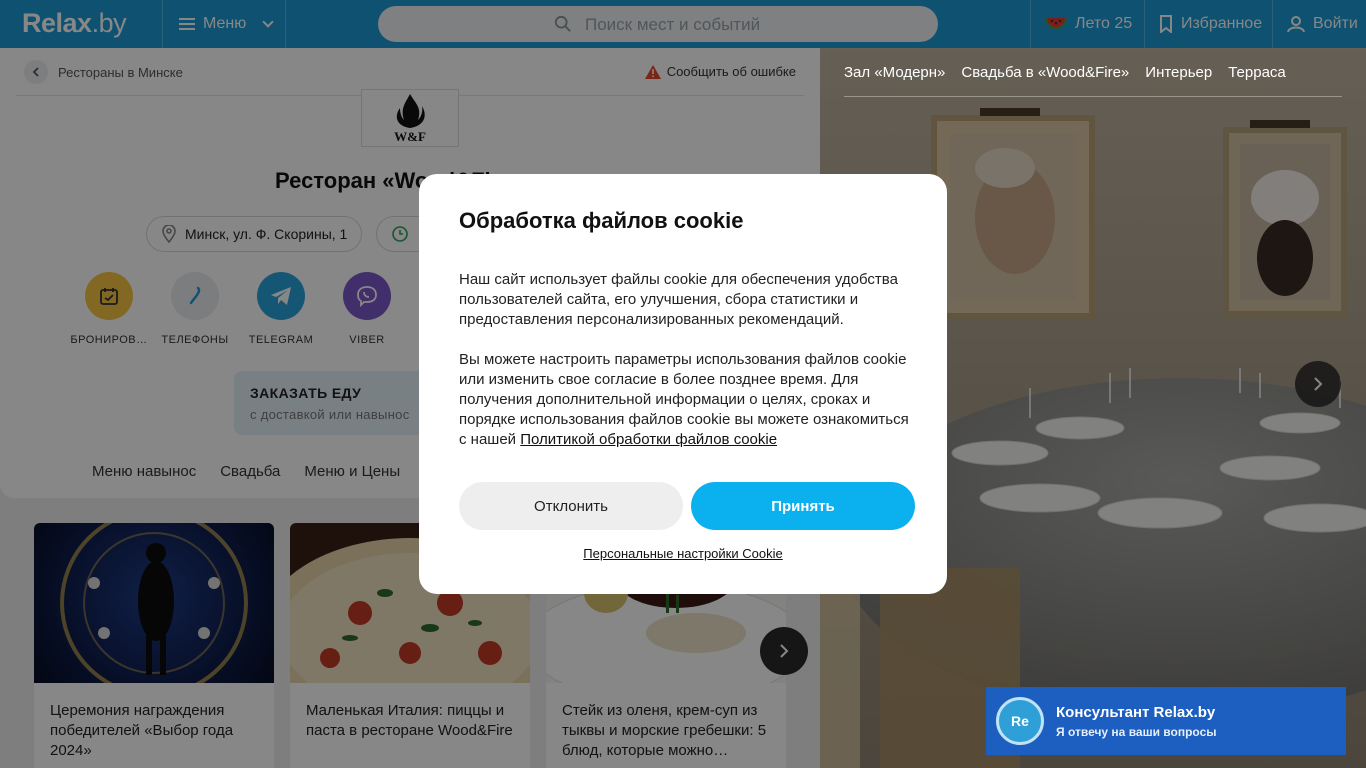 The height and width of the screenshot is (768, 1366). What do you see at coordinates (571, 506) in the screenshot?
I see `decline-button: Отклонить` at bounding box center [571, 506].